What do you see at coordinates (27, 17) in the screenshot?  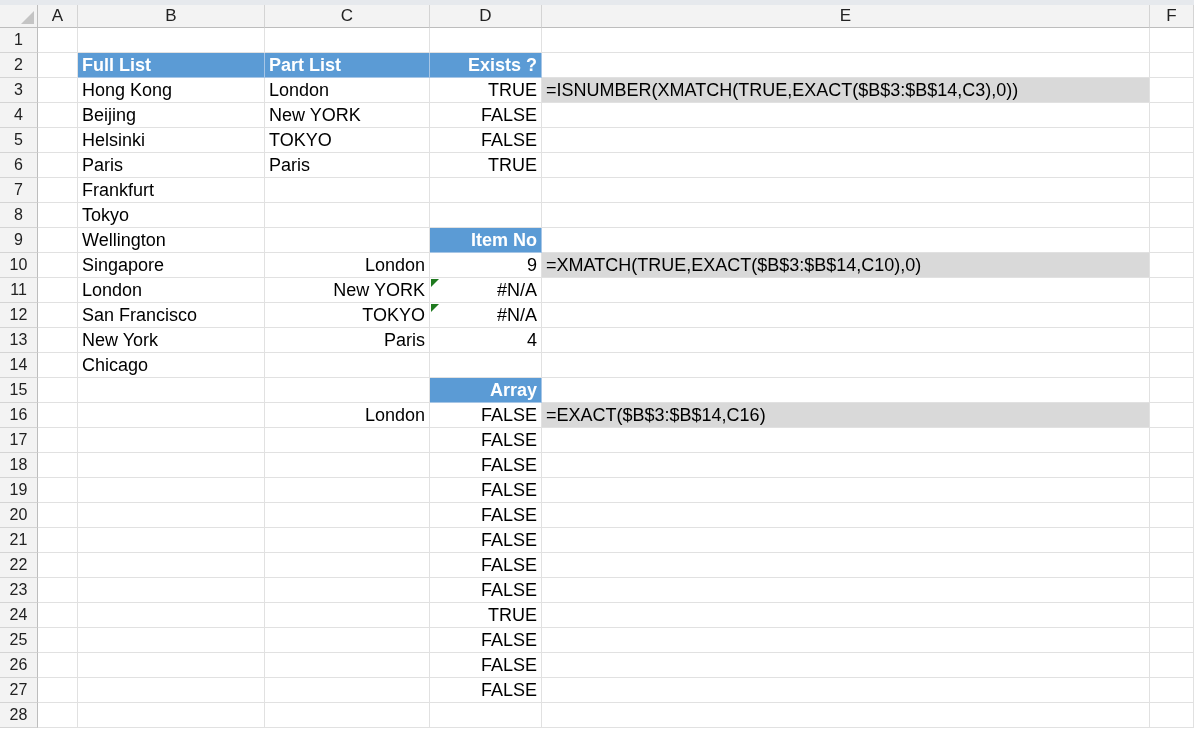 I see `corner-triangle-icon` at bounding box center [27, 17].